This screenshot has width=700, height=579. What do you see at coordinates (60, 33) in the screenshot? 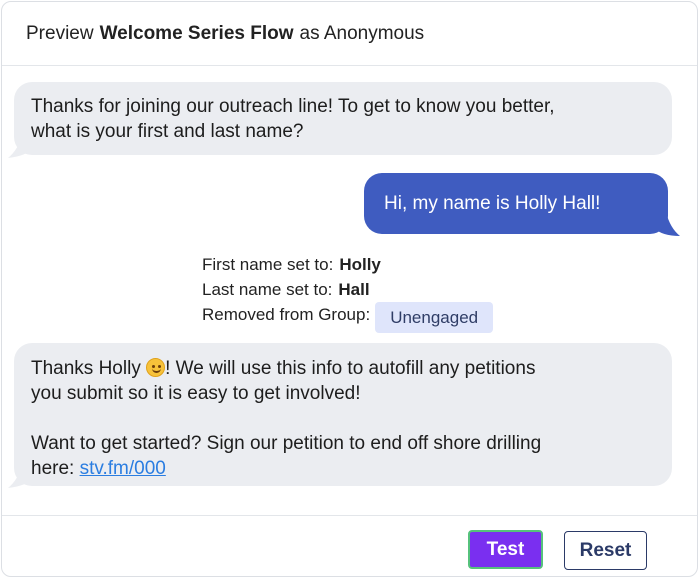
I see `header-prefix: Preview` at bounding box center [60, 33].